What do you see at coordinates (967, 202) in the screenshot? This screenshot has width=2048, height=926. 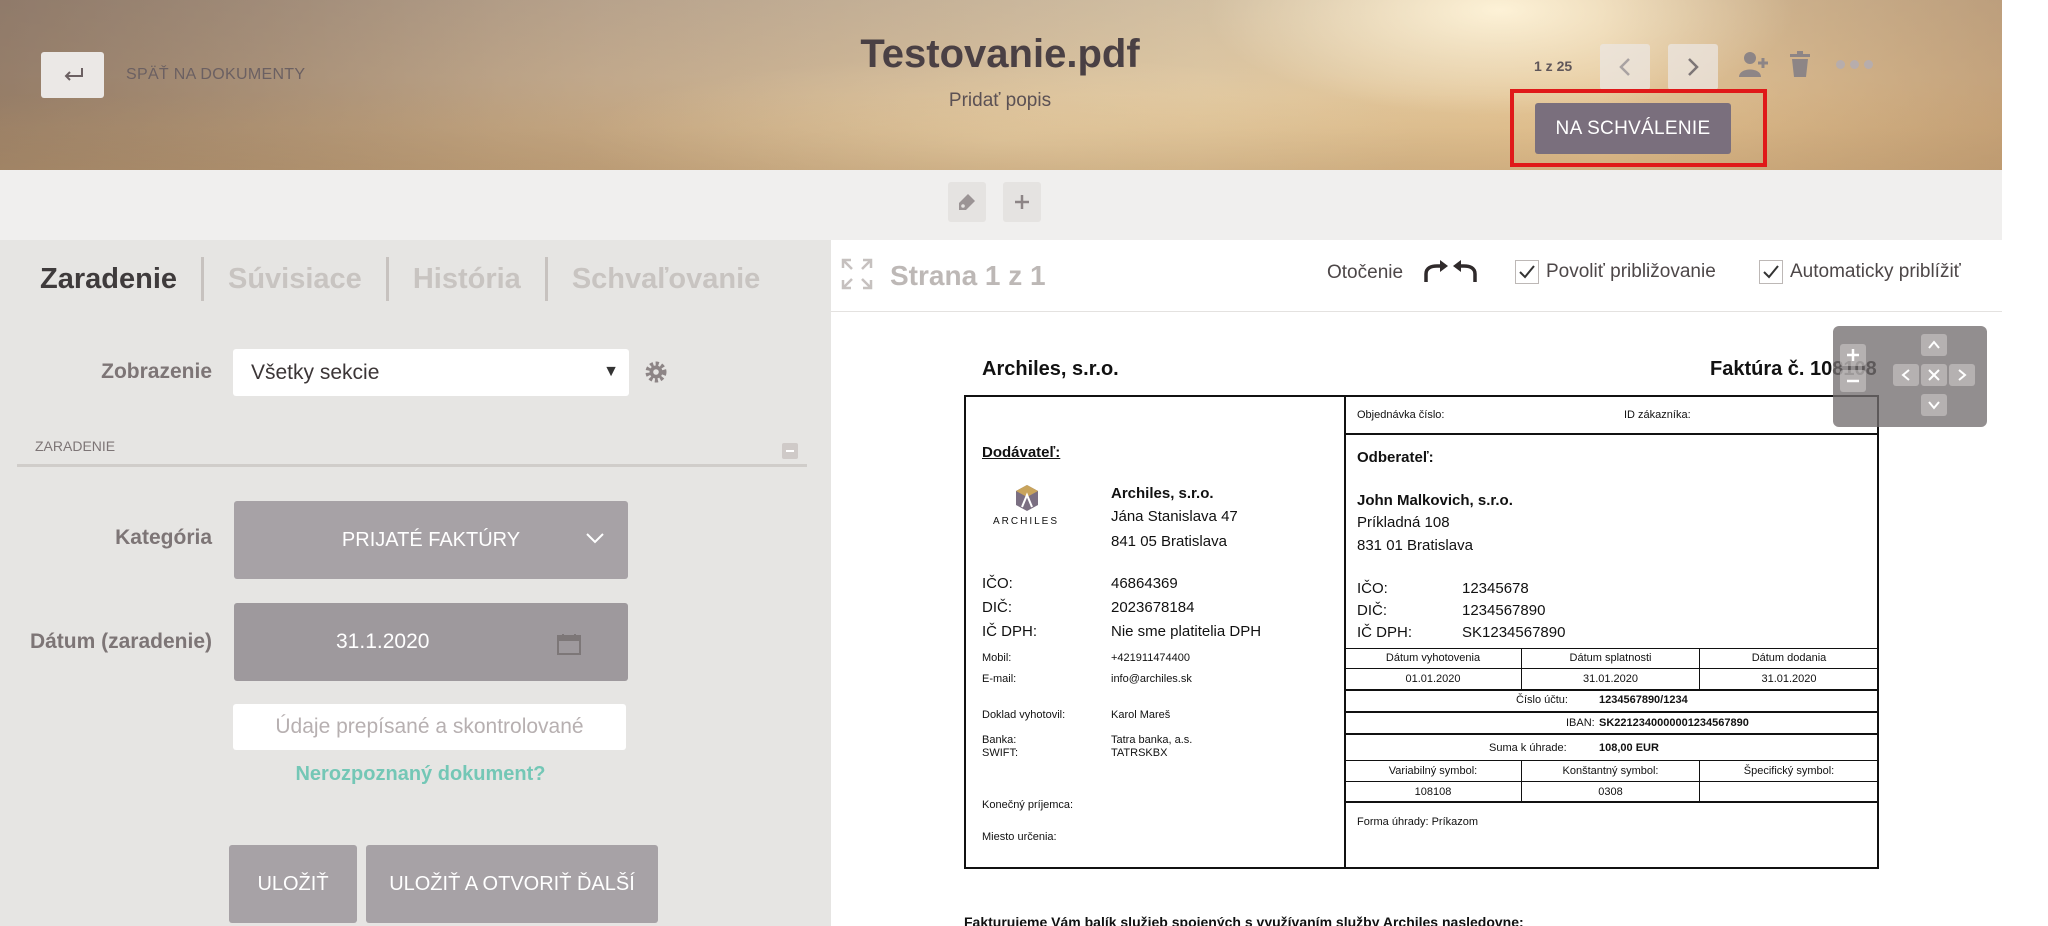 I see `tag-button` at bounding box center [967, 202].